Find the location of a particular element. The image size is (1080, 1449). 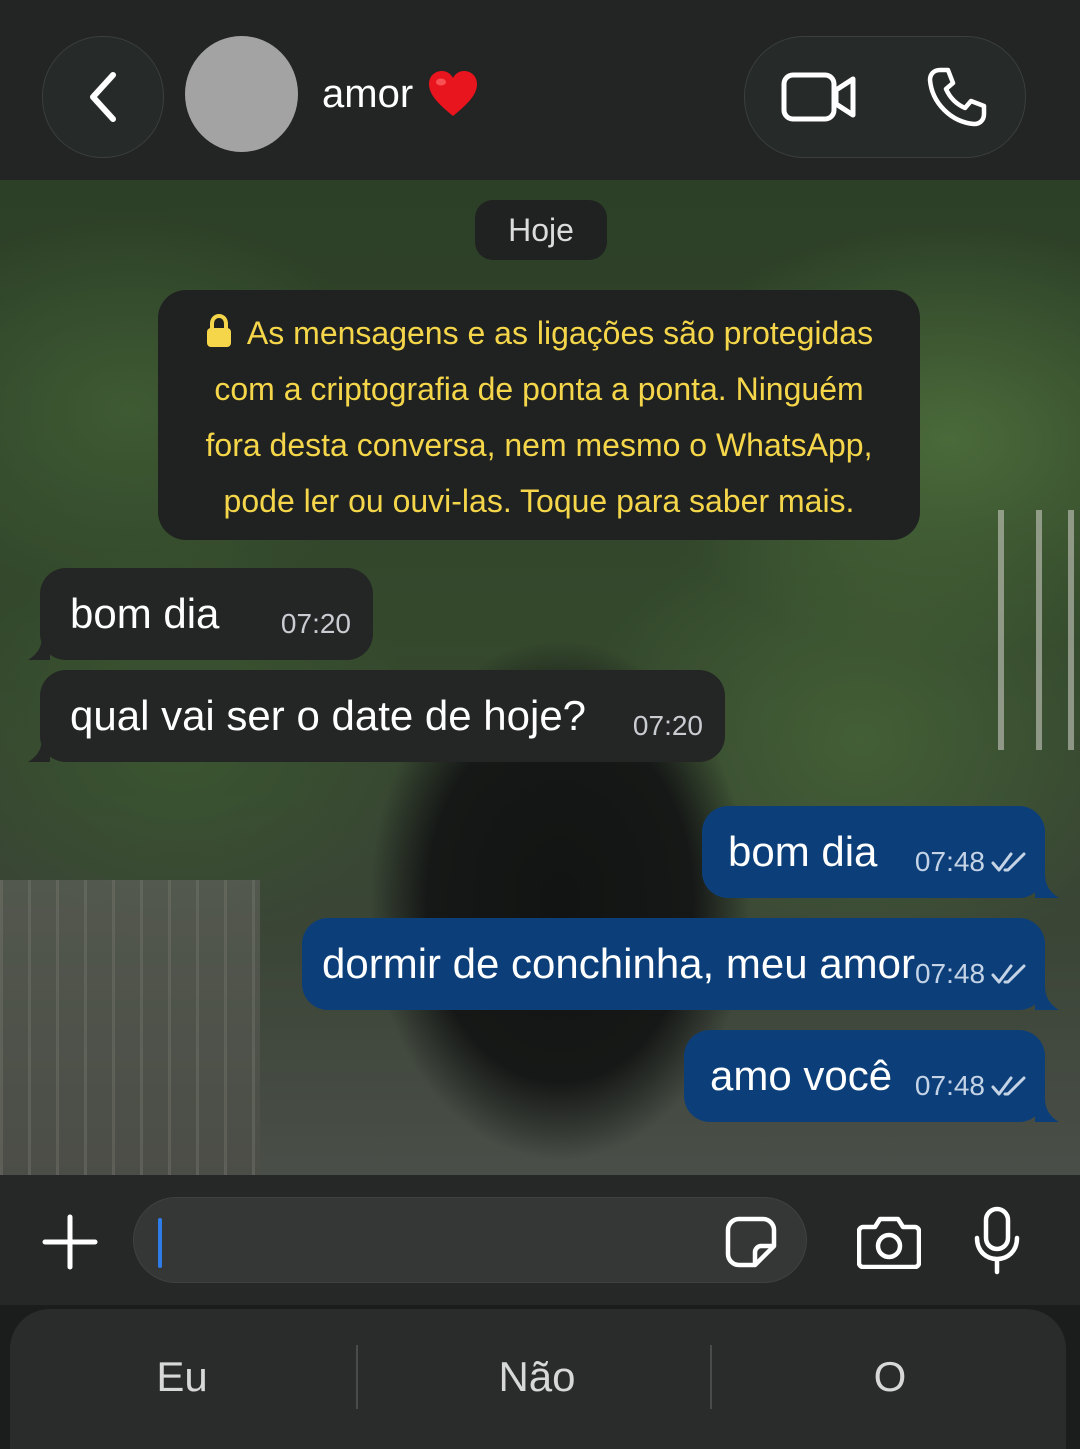

camera-button is located at coordinates (889, 1242).